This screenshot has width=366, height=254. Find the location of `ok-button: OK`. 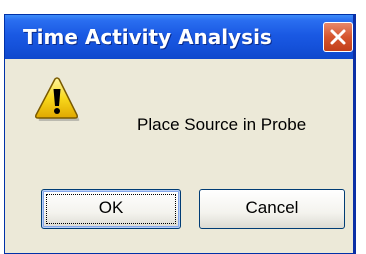

ok-button: OK is located at coordinates (111, 209).